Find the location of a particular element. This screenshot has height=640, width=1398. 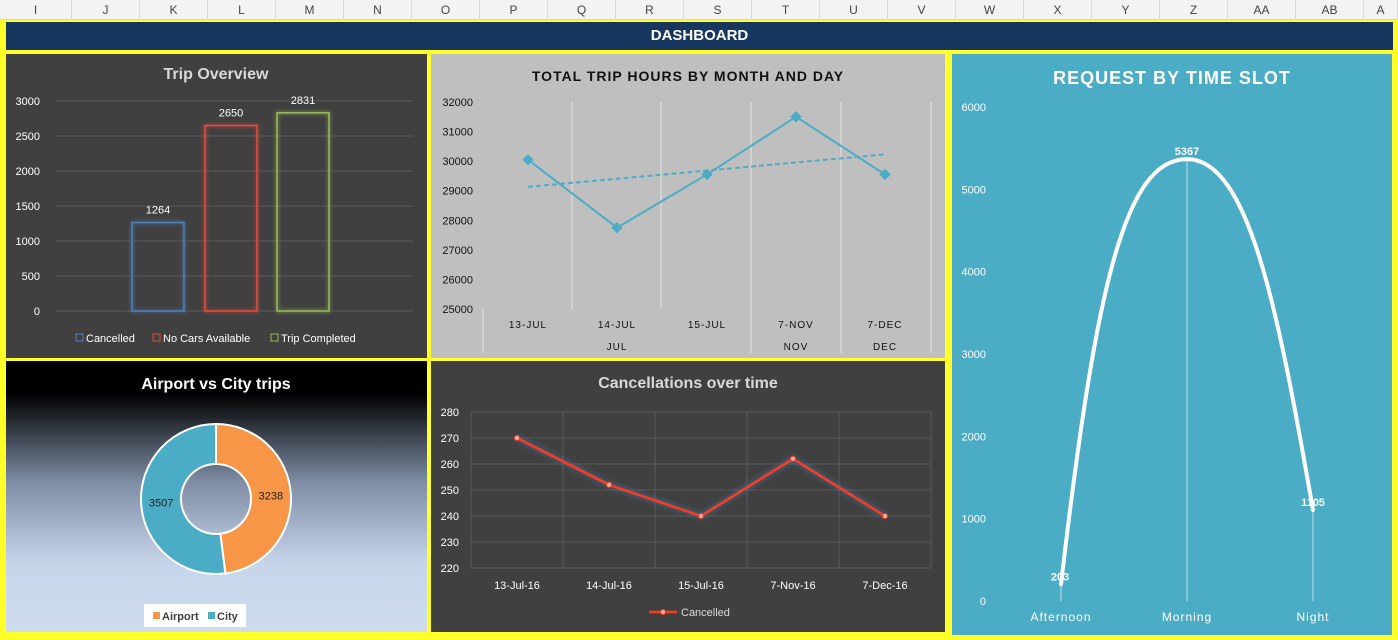

x-tick-label: 14-Jul-16 is located at coordinates (609, 586).